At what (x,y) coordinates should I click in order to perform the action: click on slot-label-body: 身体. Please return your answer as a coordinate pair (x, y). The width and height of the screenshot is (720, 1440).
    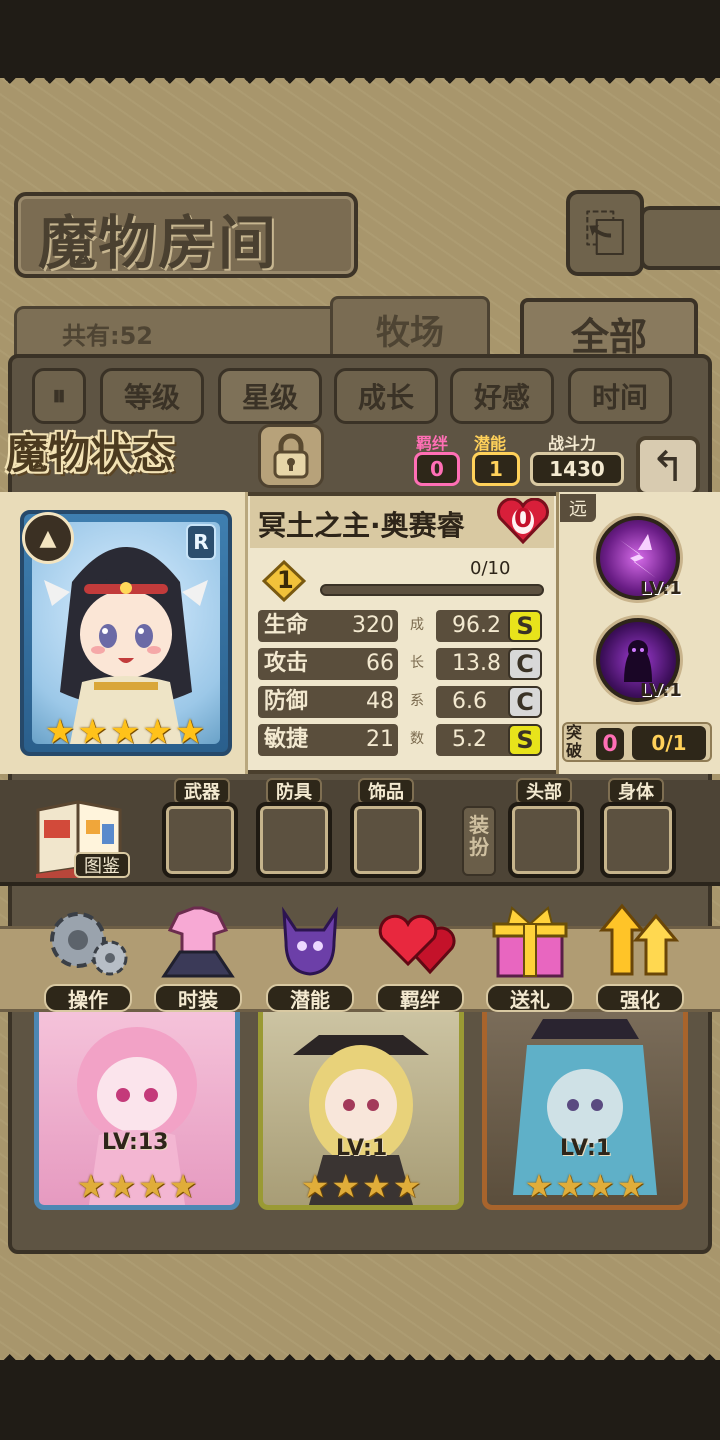
    Looking at the image, I should click on (636, 791).